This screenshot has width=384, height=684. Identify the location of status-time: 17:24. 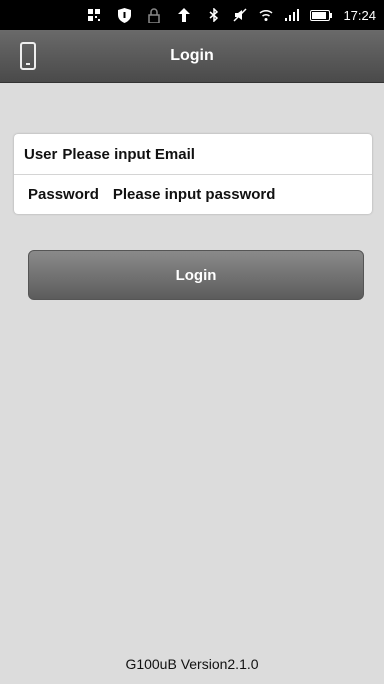
(359, 15).